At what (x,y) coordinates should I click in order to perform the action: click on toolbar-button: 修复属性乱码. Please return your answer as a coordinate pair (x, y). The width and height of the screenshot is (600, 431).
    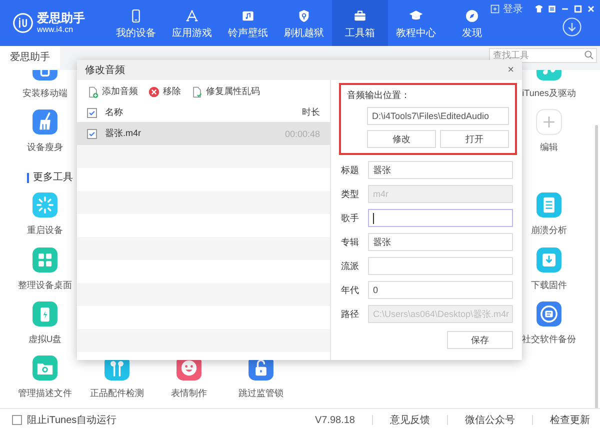
    Looking at the image, I should click on (225, 91).